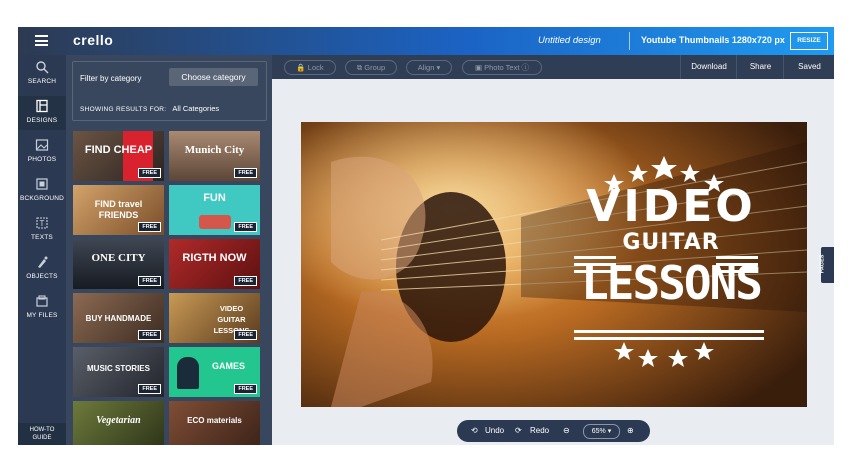 Image resolution: width=853 pixels, height=471 pixels. What do you see at coordinates (42, 308) in the screenshot?
I see `rail-item-my-files: MY FILES` at bounding box center [42, 308].